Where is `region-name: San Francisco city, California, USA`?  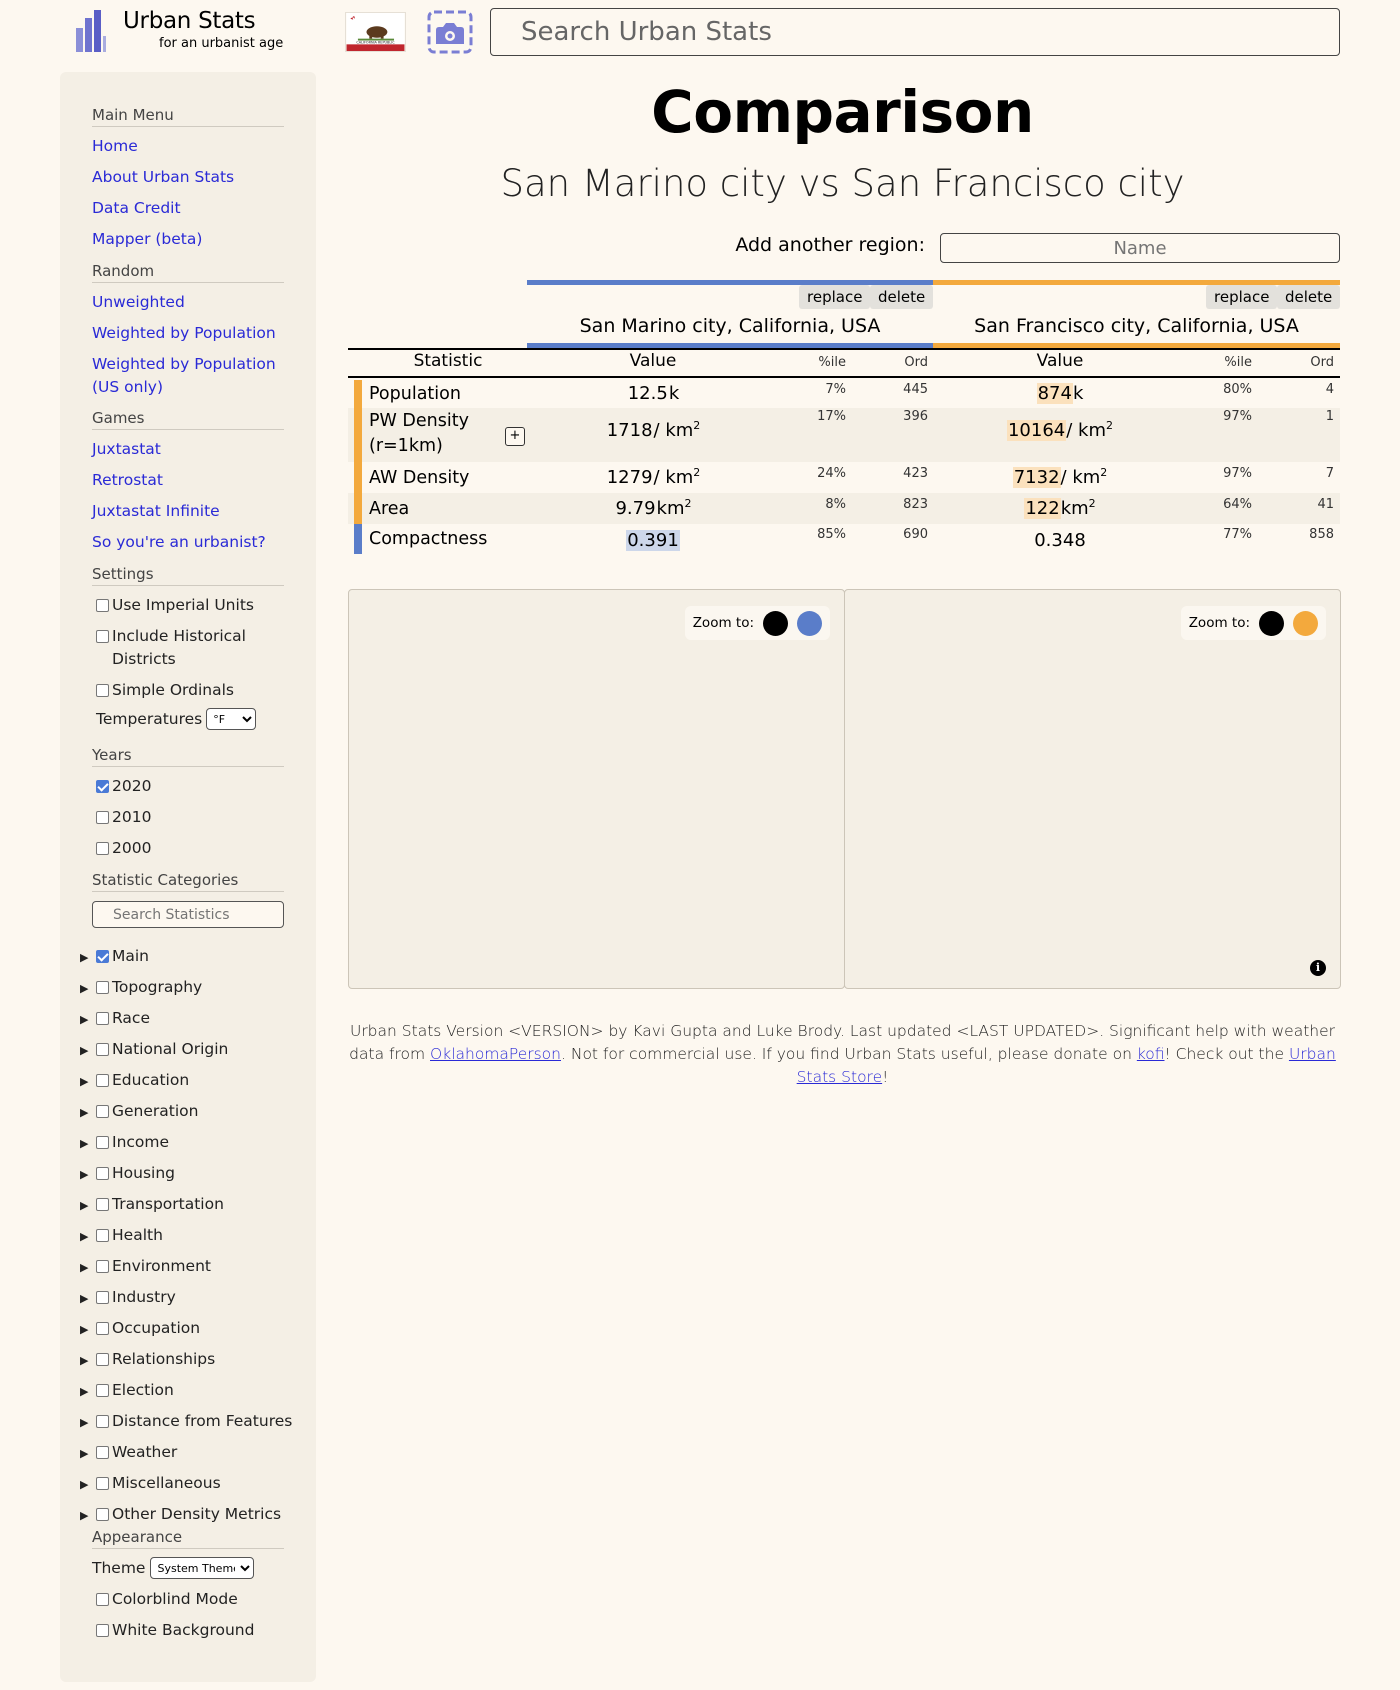 region-name: San Francisco city, California, USA is located at coordinates (1136, 326).